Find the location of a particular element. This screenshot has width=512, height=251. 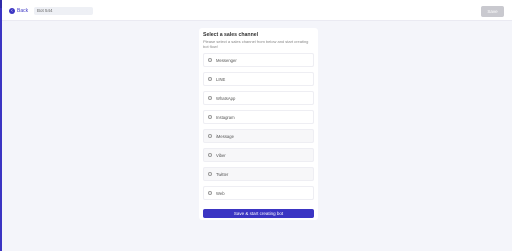

channel-option-line: LINE is located at coordinates (258, 79).